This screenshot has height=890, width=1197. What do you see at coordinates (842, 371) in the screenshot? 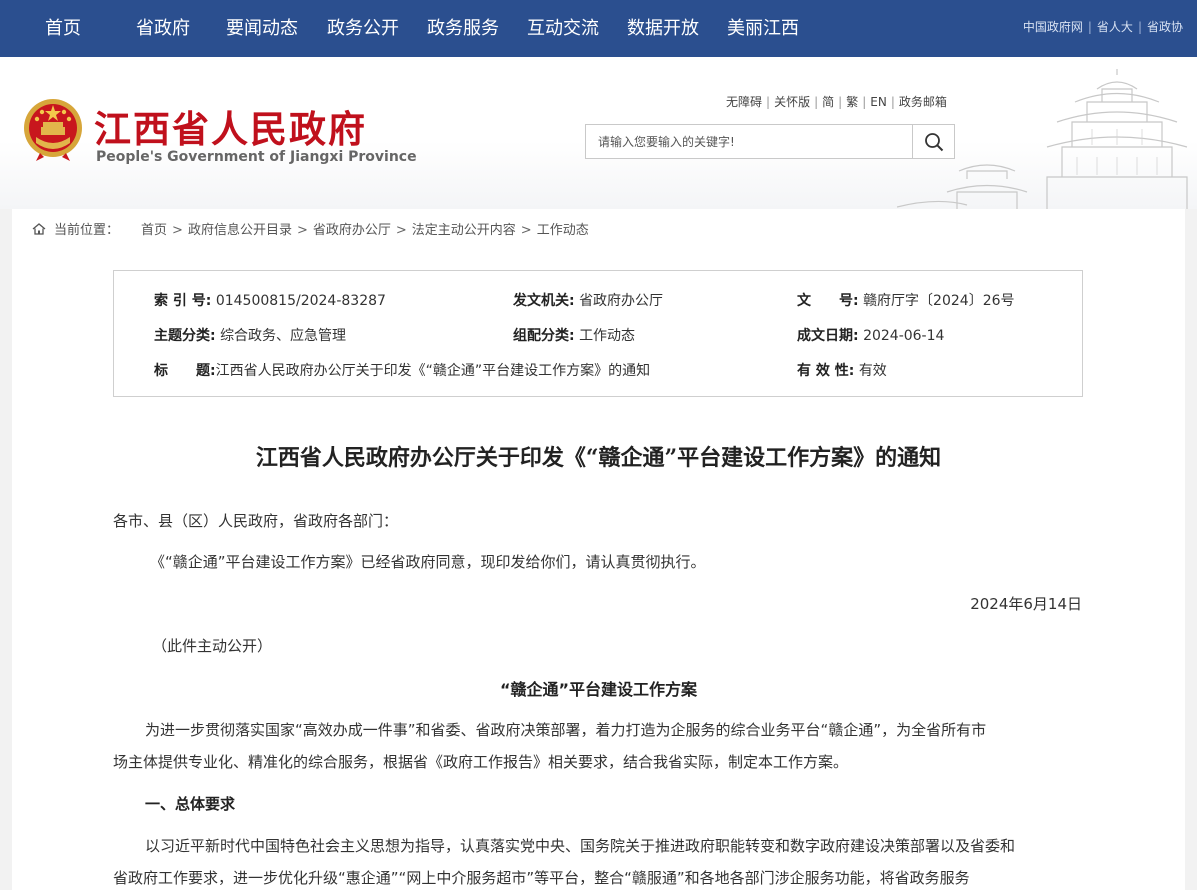
I see `meta-validity: 有 效 性: 有效` at bounding box center [842, 371].